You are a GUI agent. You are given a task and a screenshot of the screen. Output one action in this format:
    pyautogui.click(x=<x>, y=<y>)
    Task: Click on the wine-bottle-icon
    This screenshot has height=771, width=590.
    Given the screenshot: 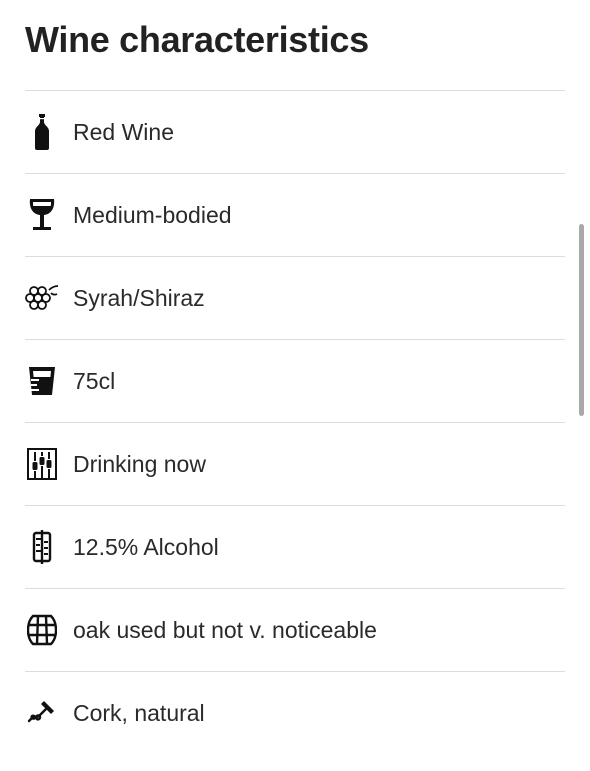 What is the action you would take?
    pyautogui.click(x=42, y=132)
    